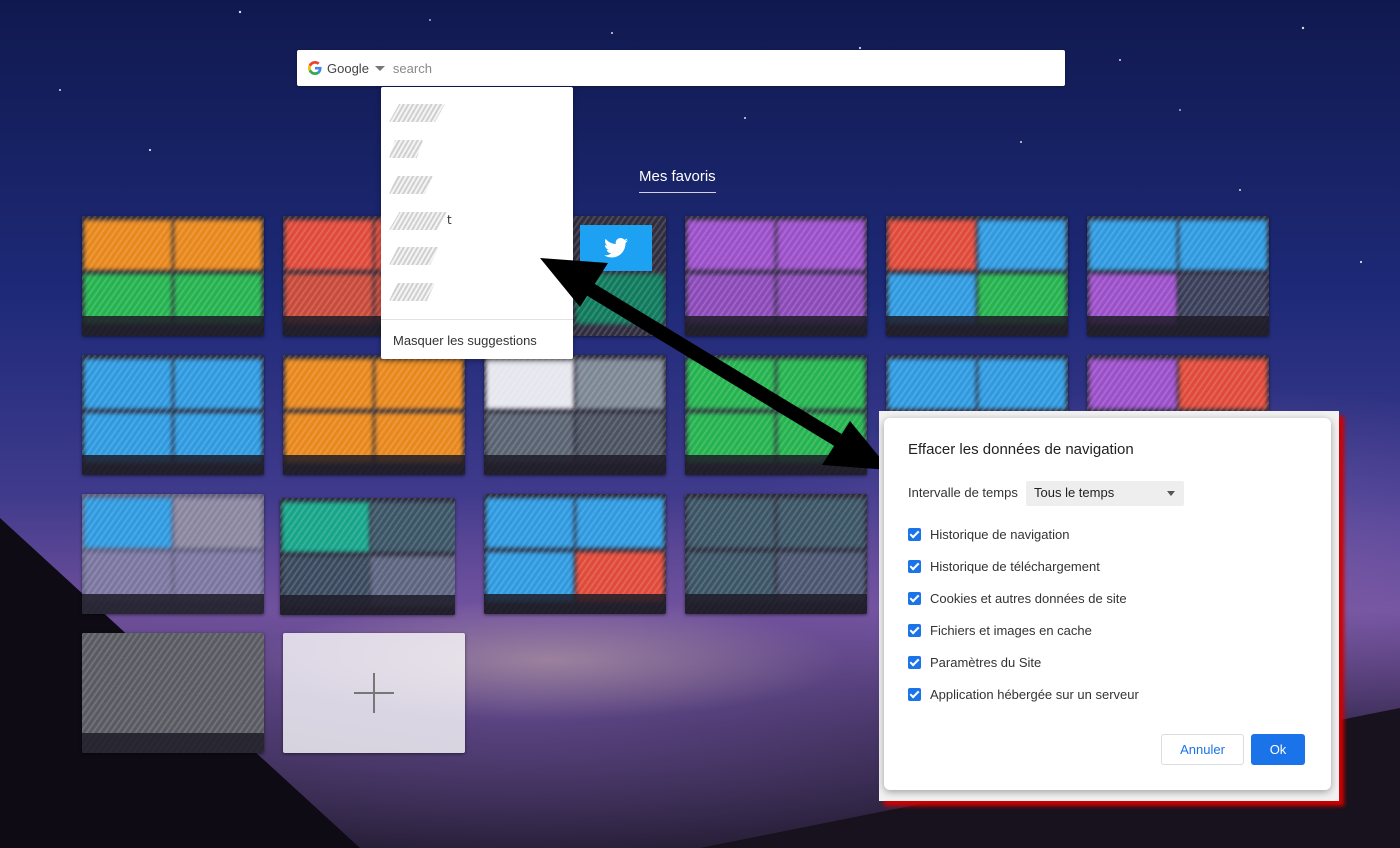 This screenshot has height=848, width=1400. I want to click on option-browsing-history: Historique de navigation, so click(988, 534).